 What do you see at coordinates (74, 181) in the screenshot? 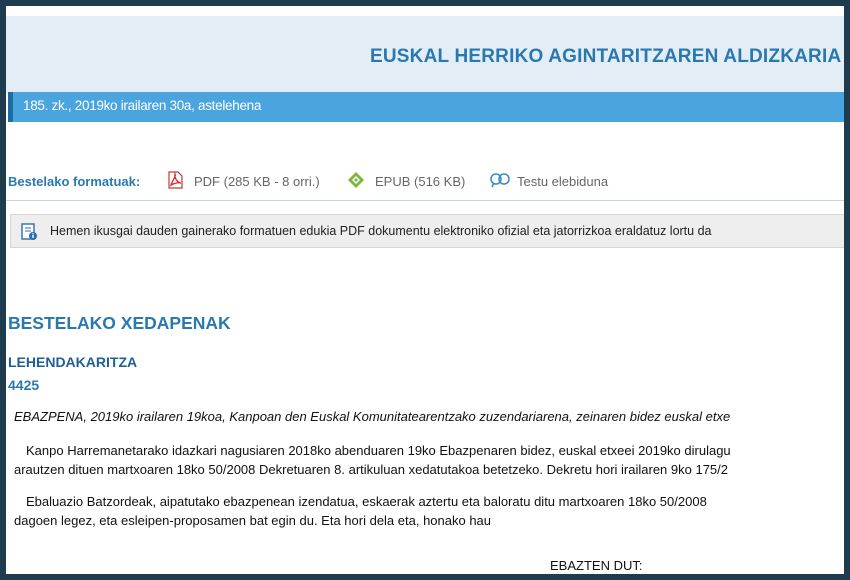
I see `formats-label: Bestelako formatuak:` at bounding box center [74, 181].